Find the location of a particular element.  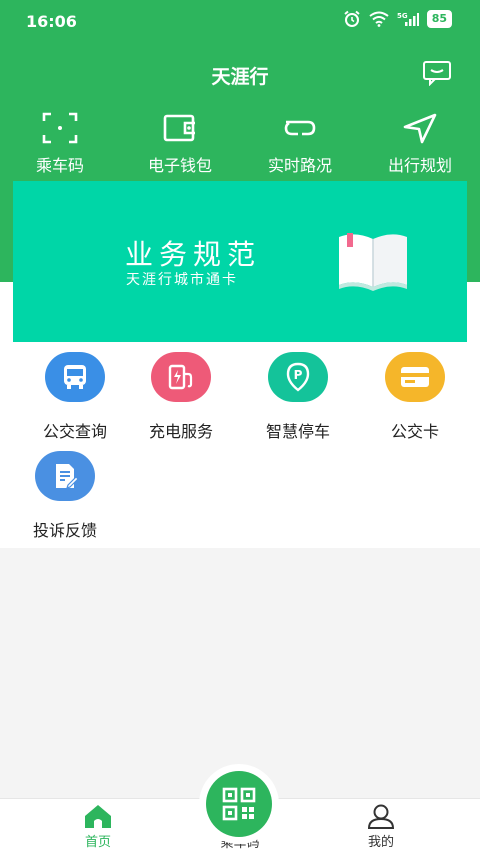

quick-action-label: 电子钱包 is located at coordinates (179, 165).